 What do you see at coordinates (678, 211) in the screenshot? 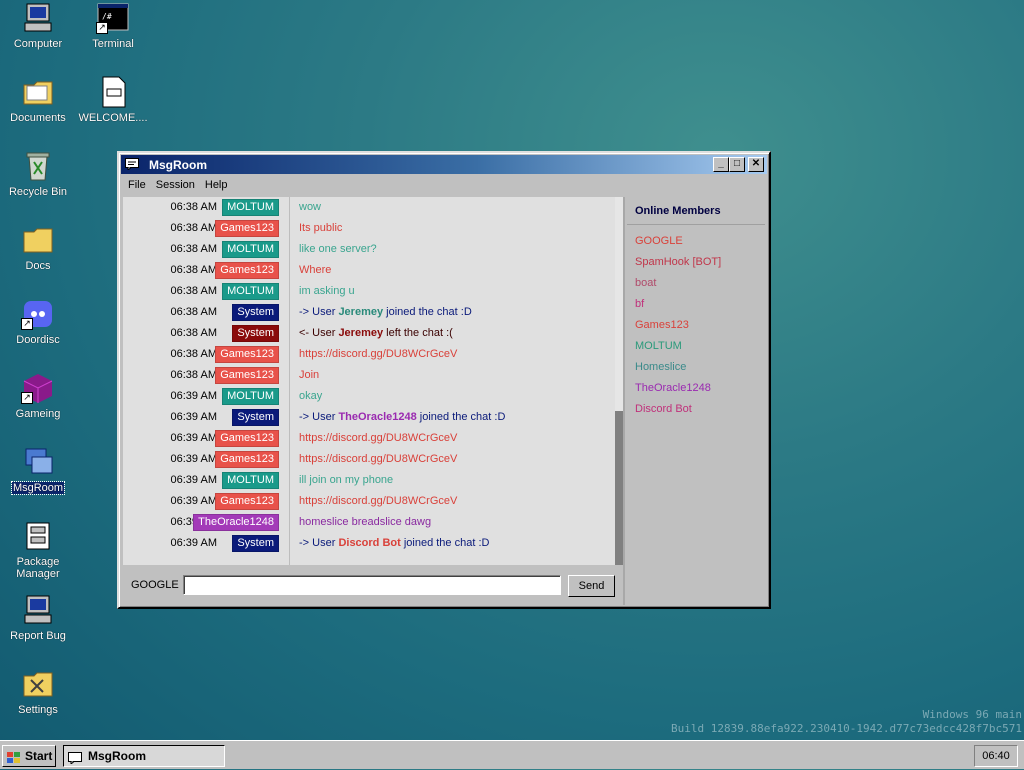
I see `online-members-title: Online Members` at bounding box center [678, 211].